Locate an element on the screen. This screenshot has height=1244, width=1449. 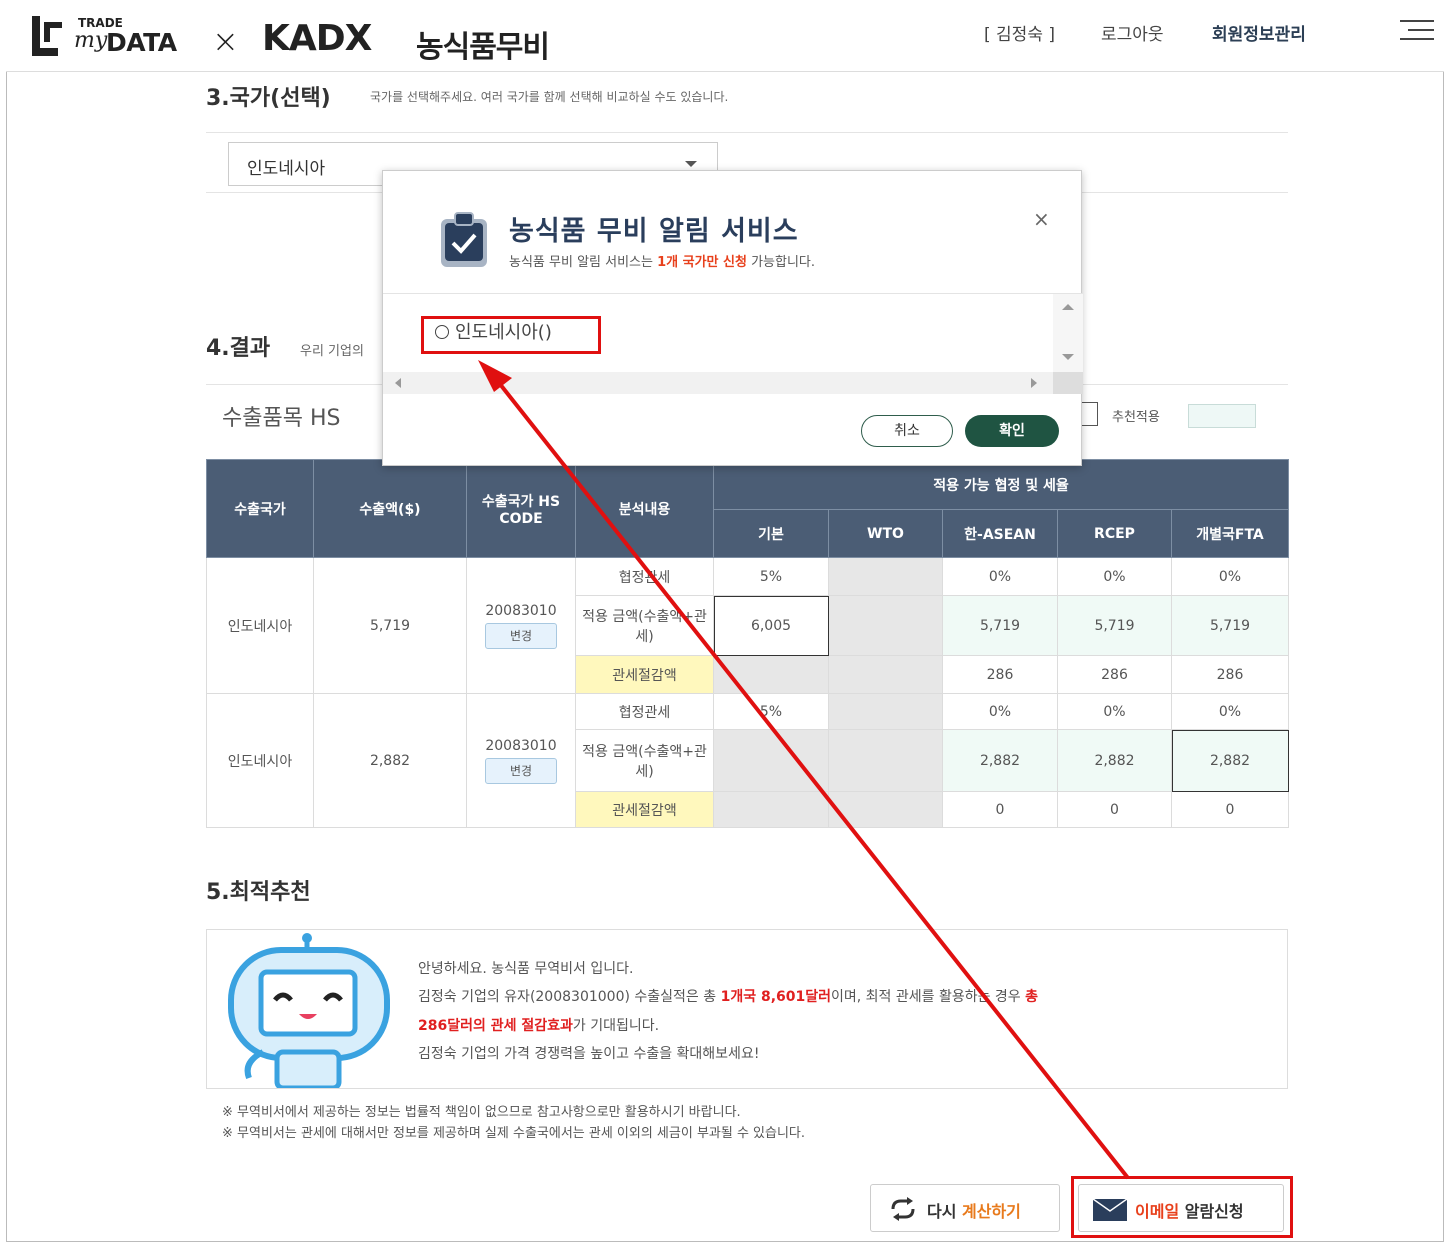
scroll-down-icon is located at coordinates (1068, 357).